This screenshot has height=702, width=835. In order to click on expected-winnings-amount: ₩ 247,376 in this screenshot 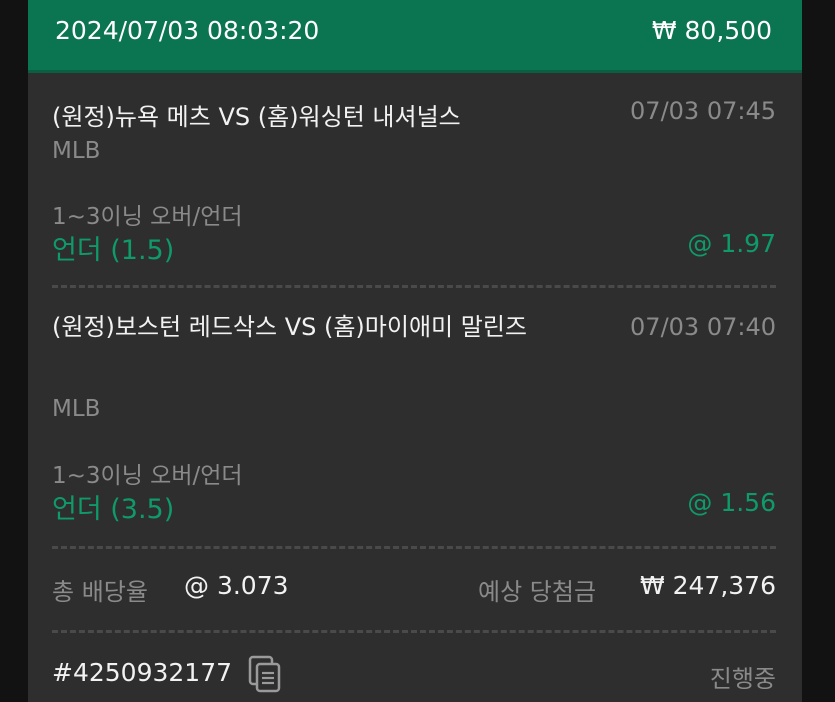, I will do `click(707, 585)`.